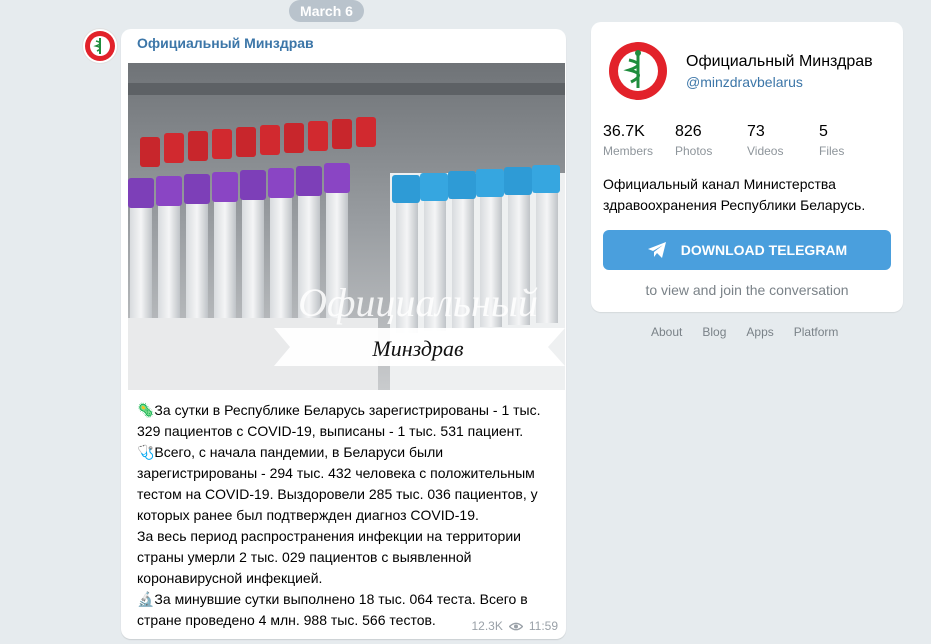  What do you see at coordinates (688, 131) in the screenshot?
I see `stat-value: 826` at bounding box center [688, 131].